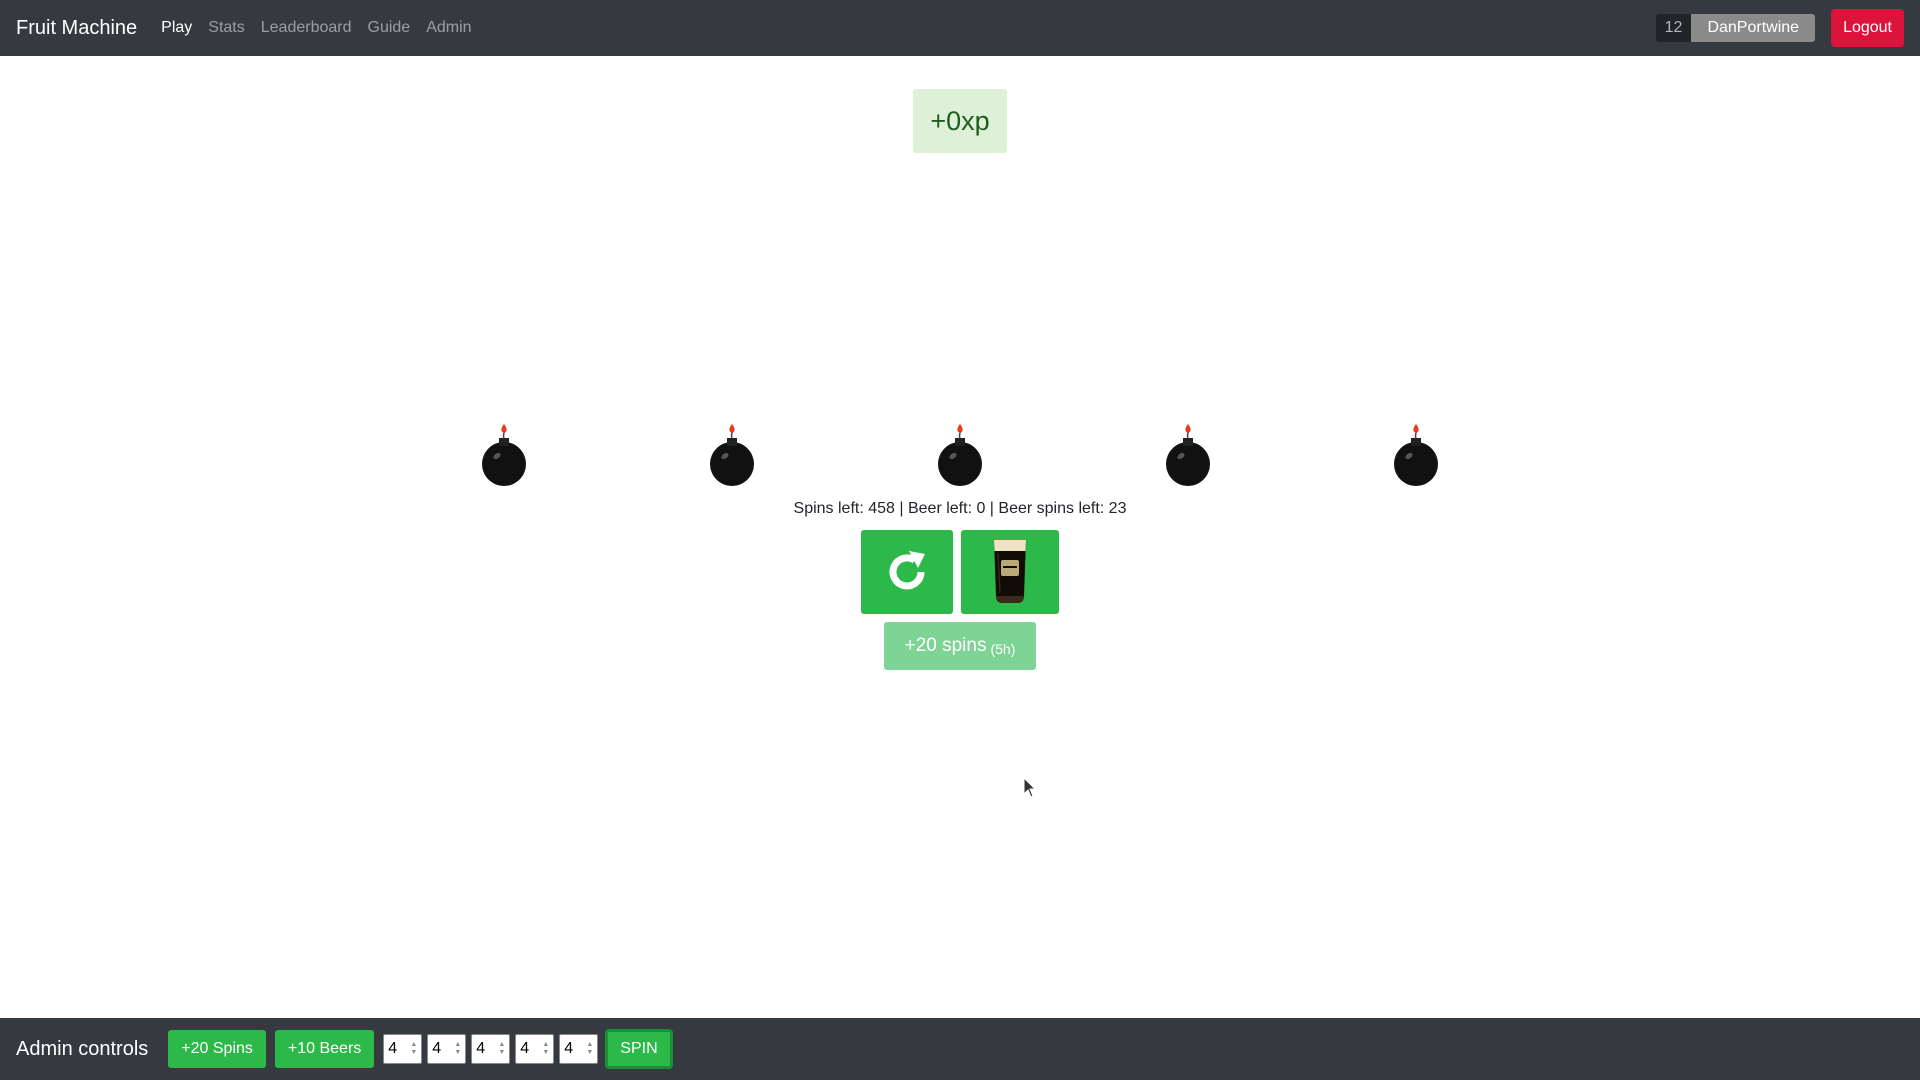 The height and width of the screenshot is (1080, 1920). Describe the element at coordinates (393, 1048) in the screenshot. I see `reel-1-value: 4` at that location.